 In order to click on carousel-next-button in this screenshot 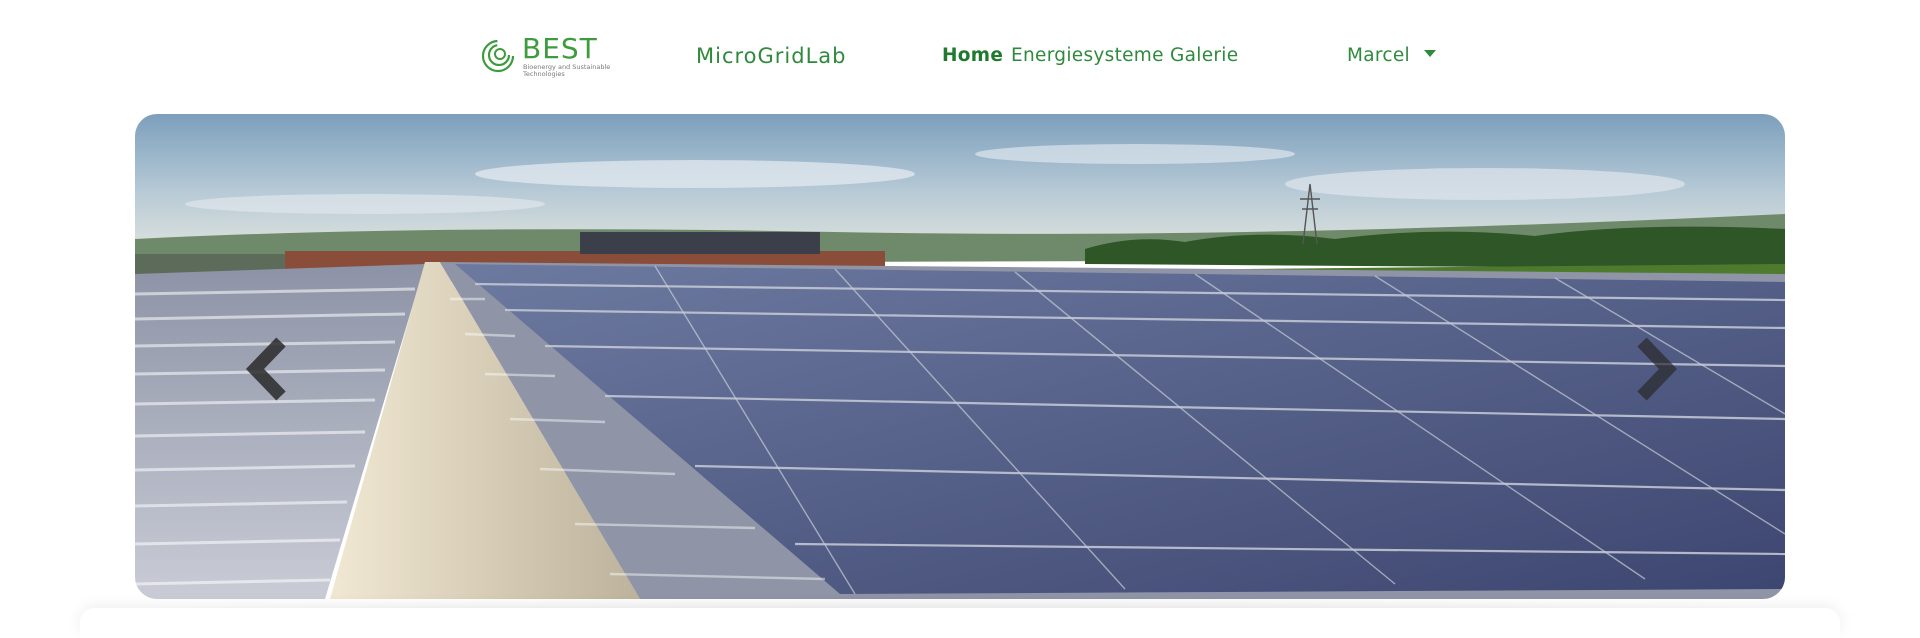, I will do `click(1655, 369)`.